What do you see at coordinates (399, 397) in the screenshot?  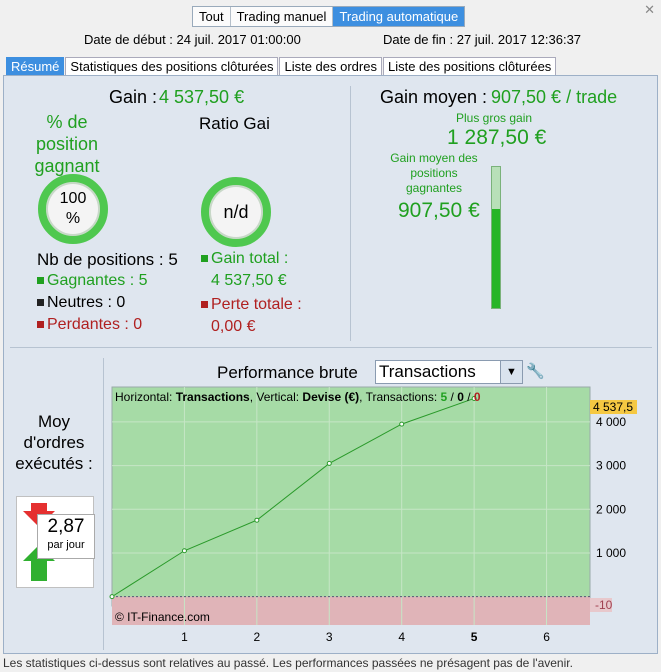 I see `chart-info-suffix: , Transactions:` at bounding box center [399, 397].